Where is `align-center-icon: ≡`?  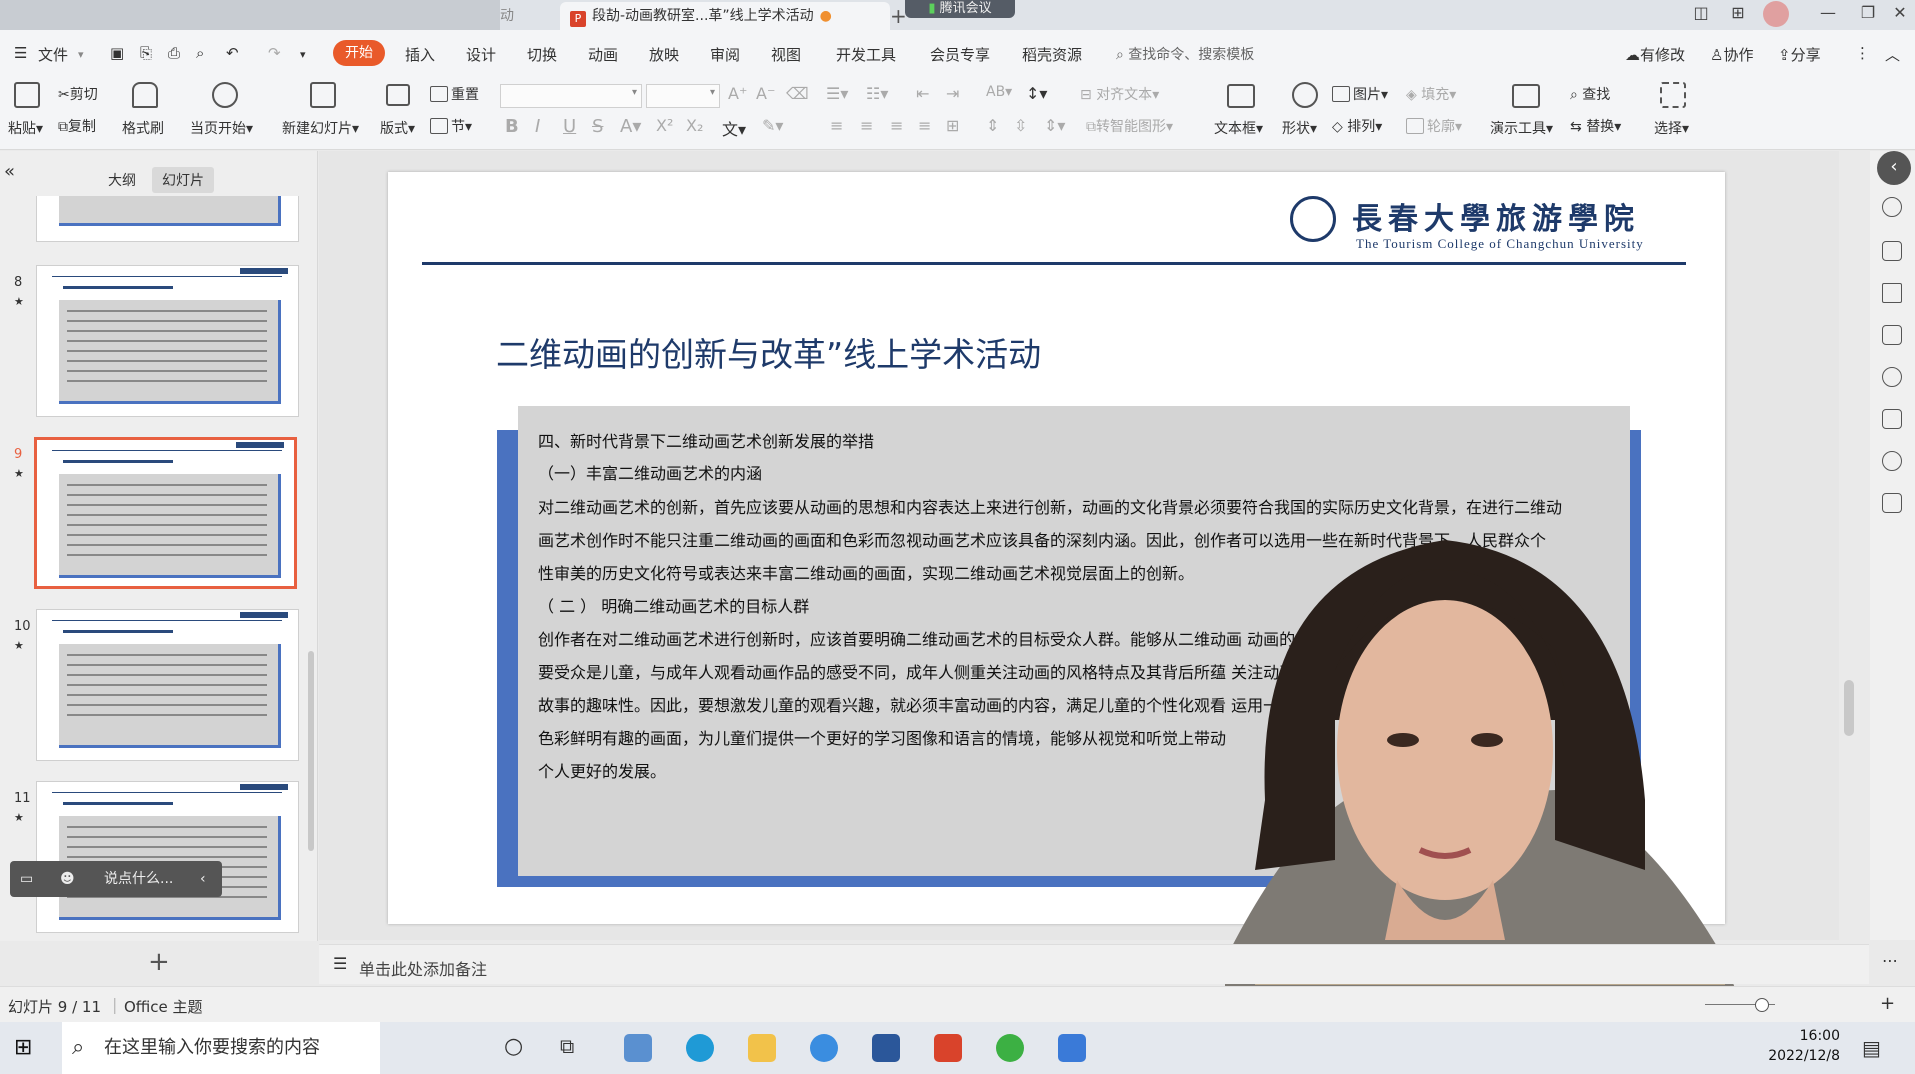 align-center-icon: ≡ is located at coordinates (866, 125).